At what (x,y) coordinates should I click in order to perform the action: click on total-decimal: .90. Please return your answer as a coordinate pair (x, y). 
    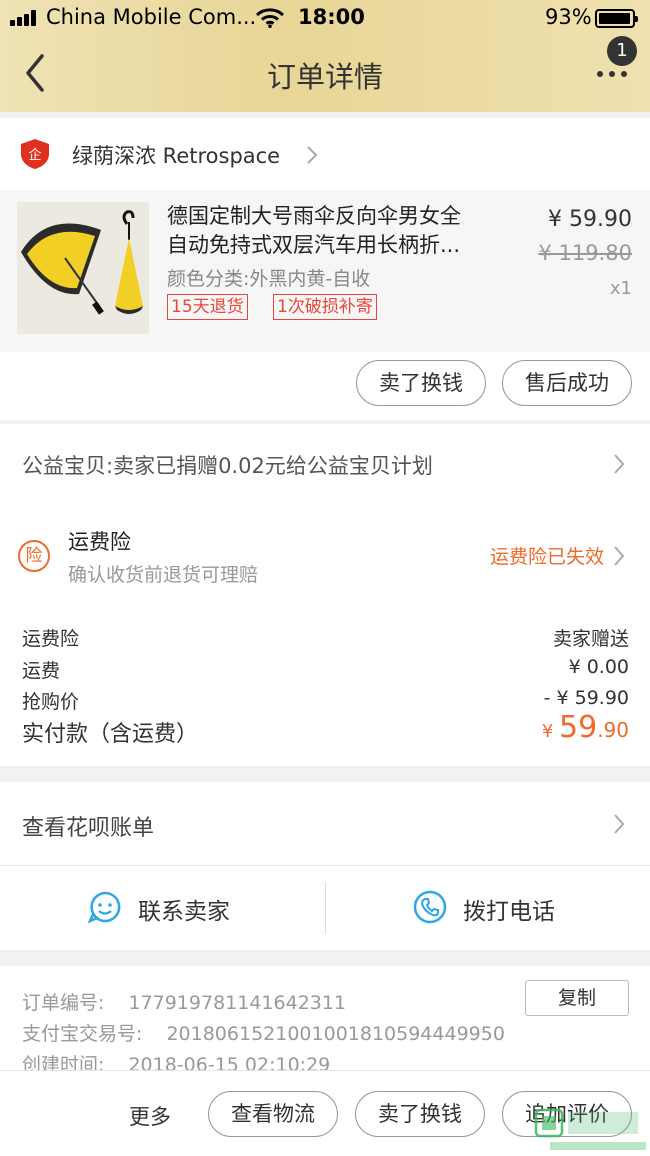
    Looking at the image, I should click on (613, 730).